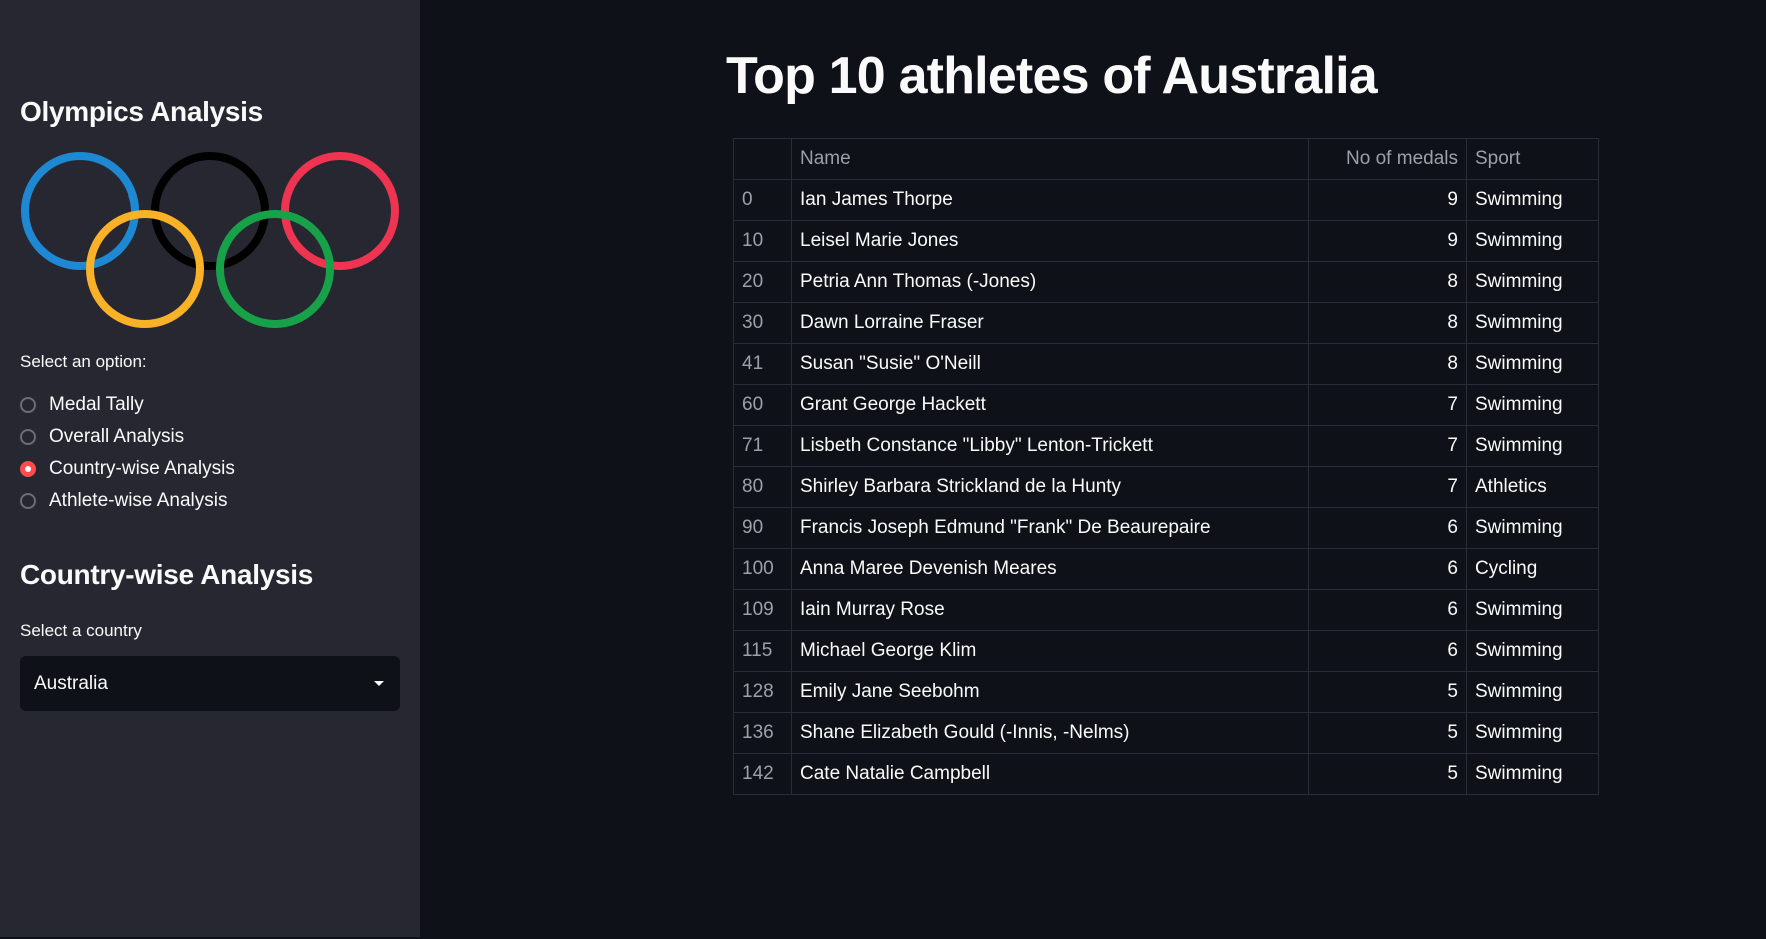 The height and width of the screenshot is (939, 1766). What do you see at coordinates (1050, 733) in the screenshot?
I see `athlete-name: Shane Elizabeth Gould (-Innis, -Nelms)` at bounding box center [1050, 733].